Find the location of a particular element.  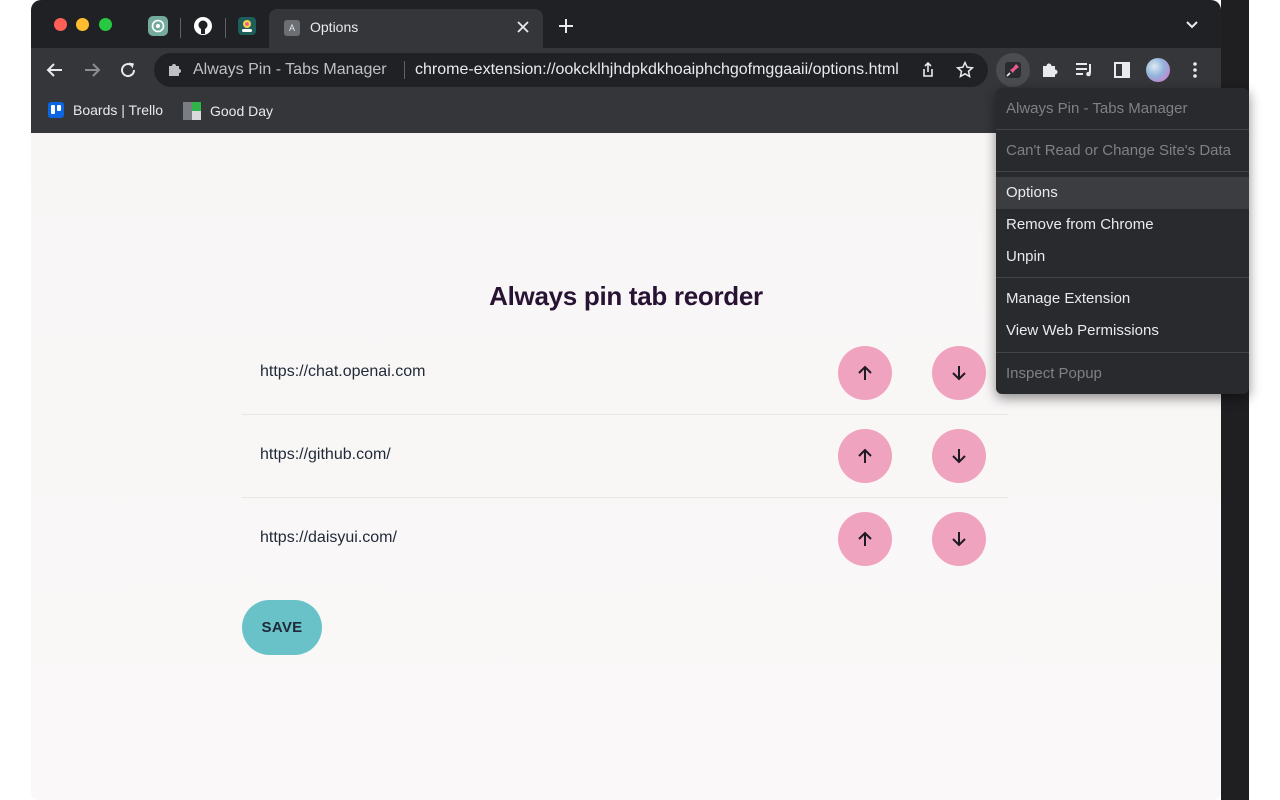

always-pin-extension-button is located at coordinates (1013, 70).